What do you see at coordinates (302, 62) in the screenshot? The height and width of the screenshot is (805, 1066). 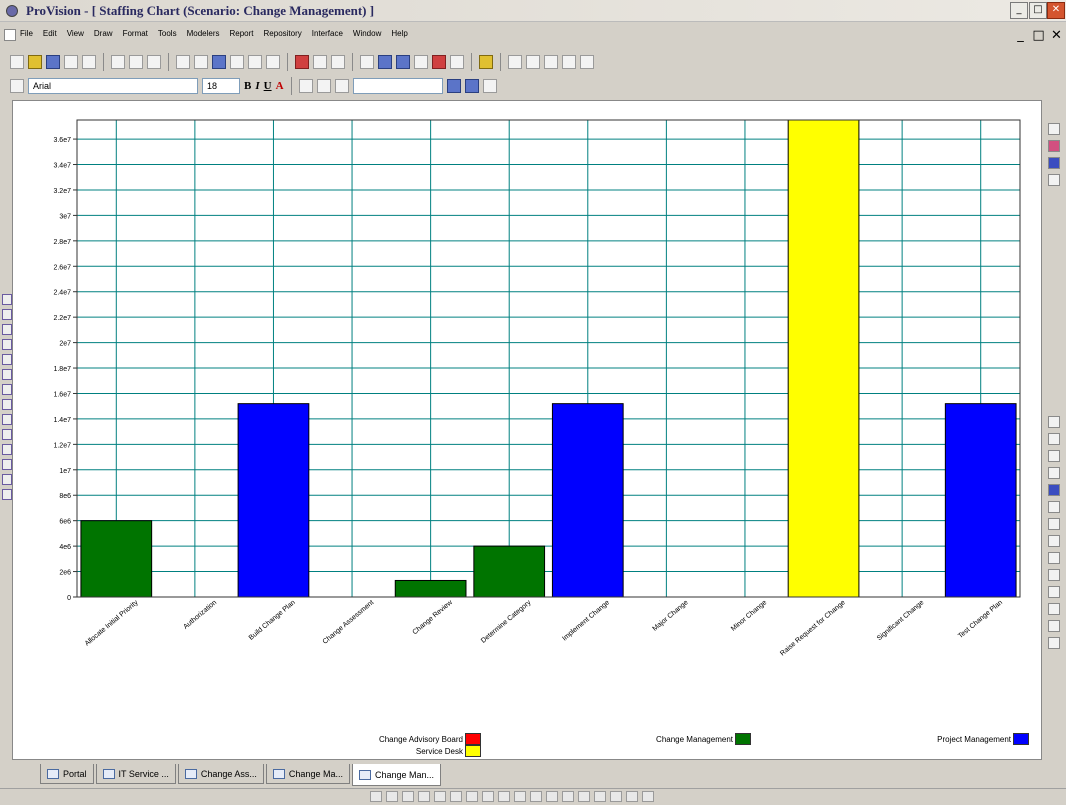 I see `object-icon` at bounding box center [302, 62].